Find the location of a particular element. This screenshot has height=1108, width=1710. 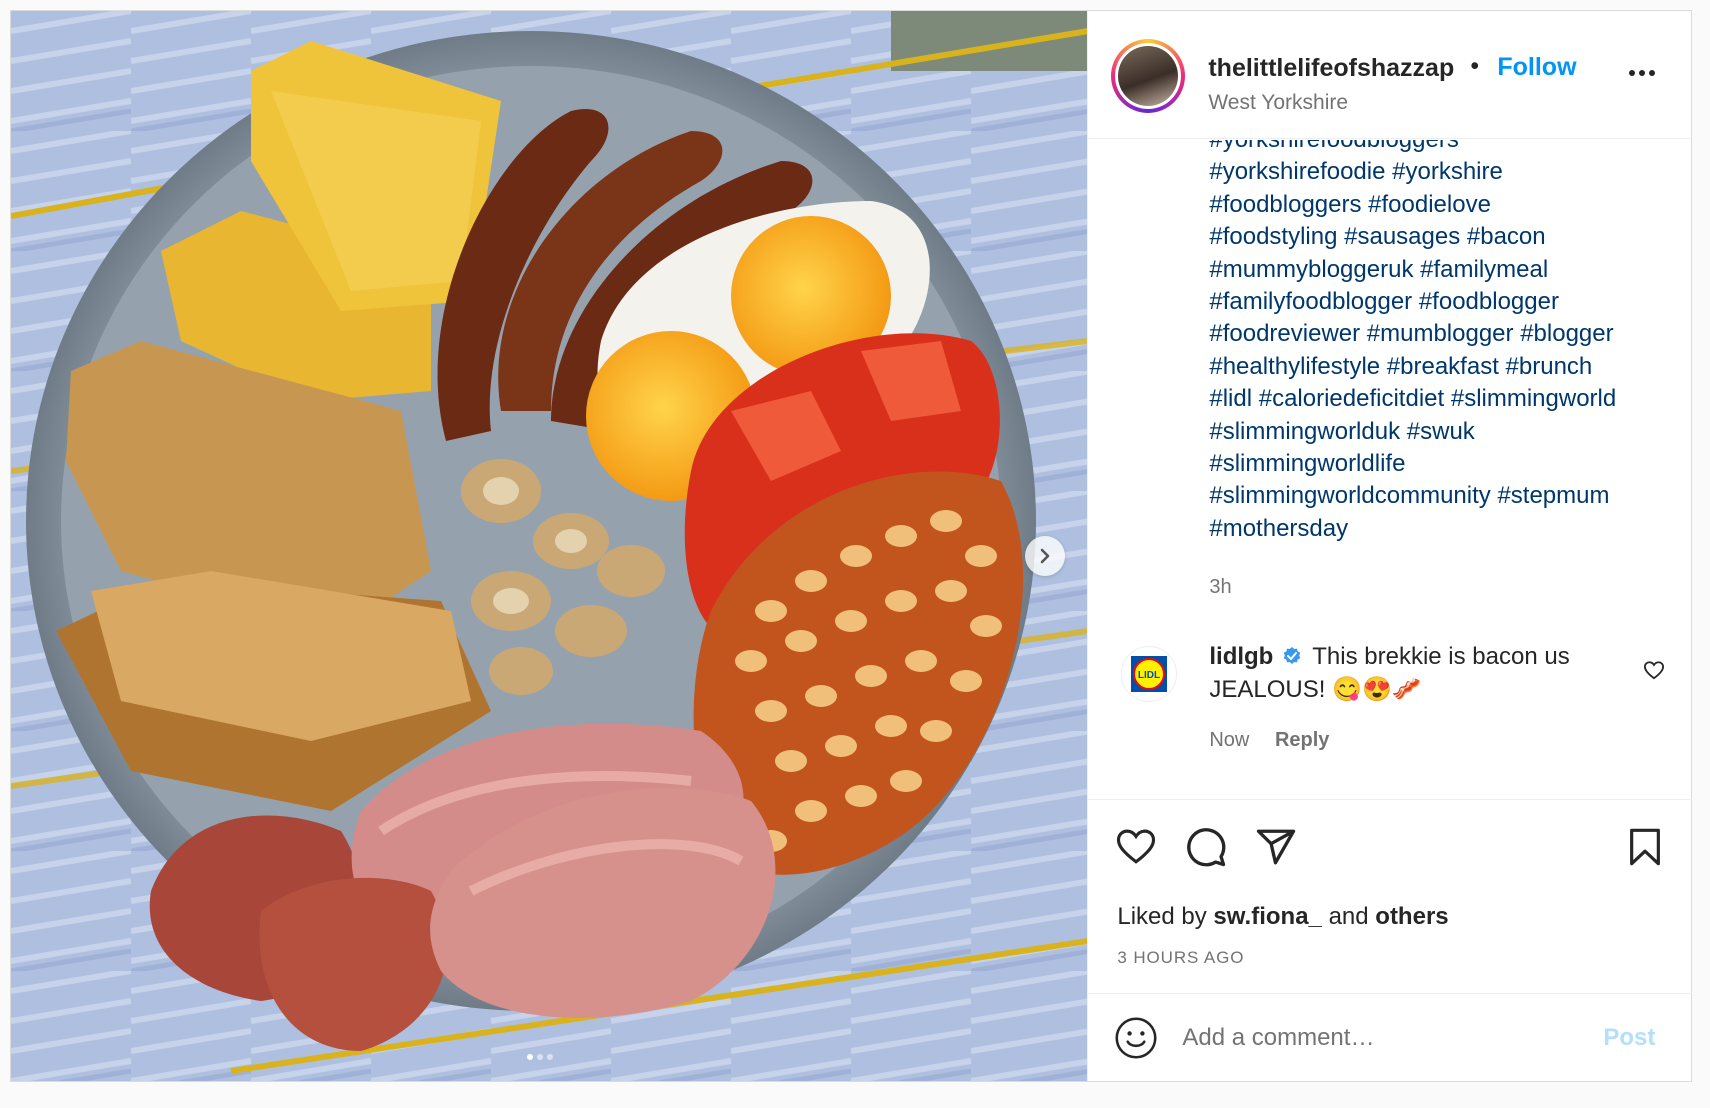

hashtag-link: #slimmingworlduk is located at coordinates (1304, 431).